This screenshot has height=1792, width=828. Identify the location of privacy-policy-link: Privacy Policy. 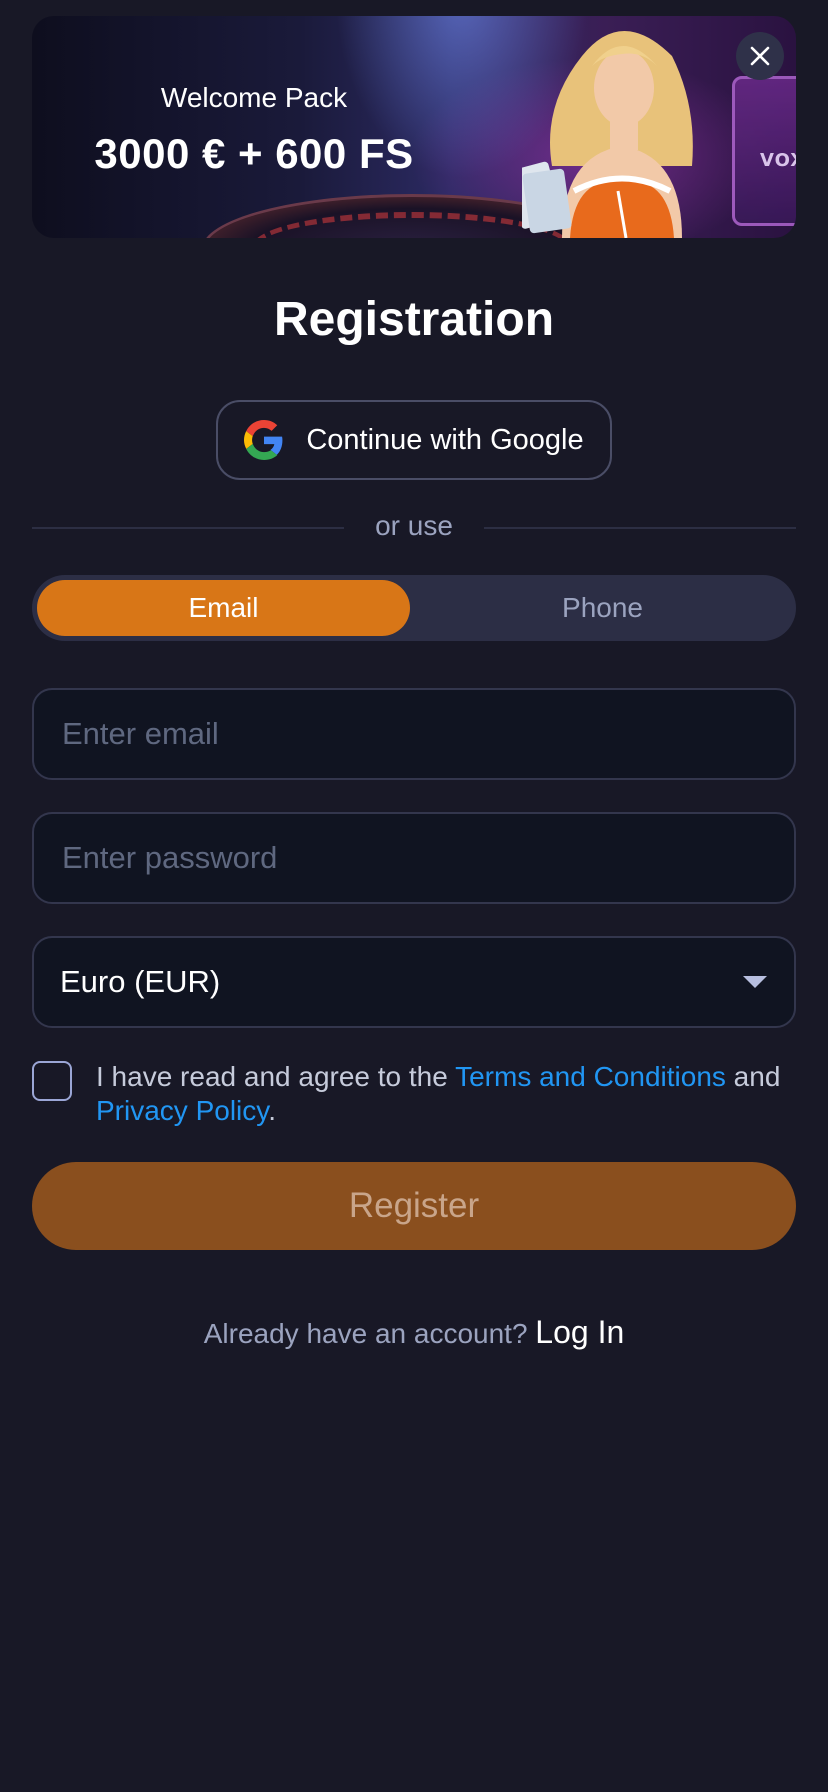
(182, 1110).